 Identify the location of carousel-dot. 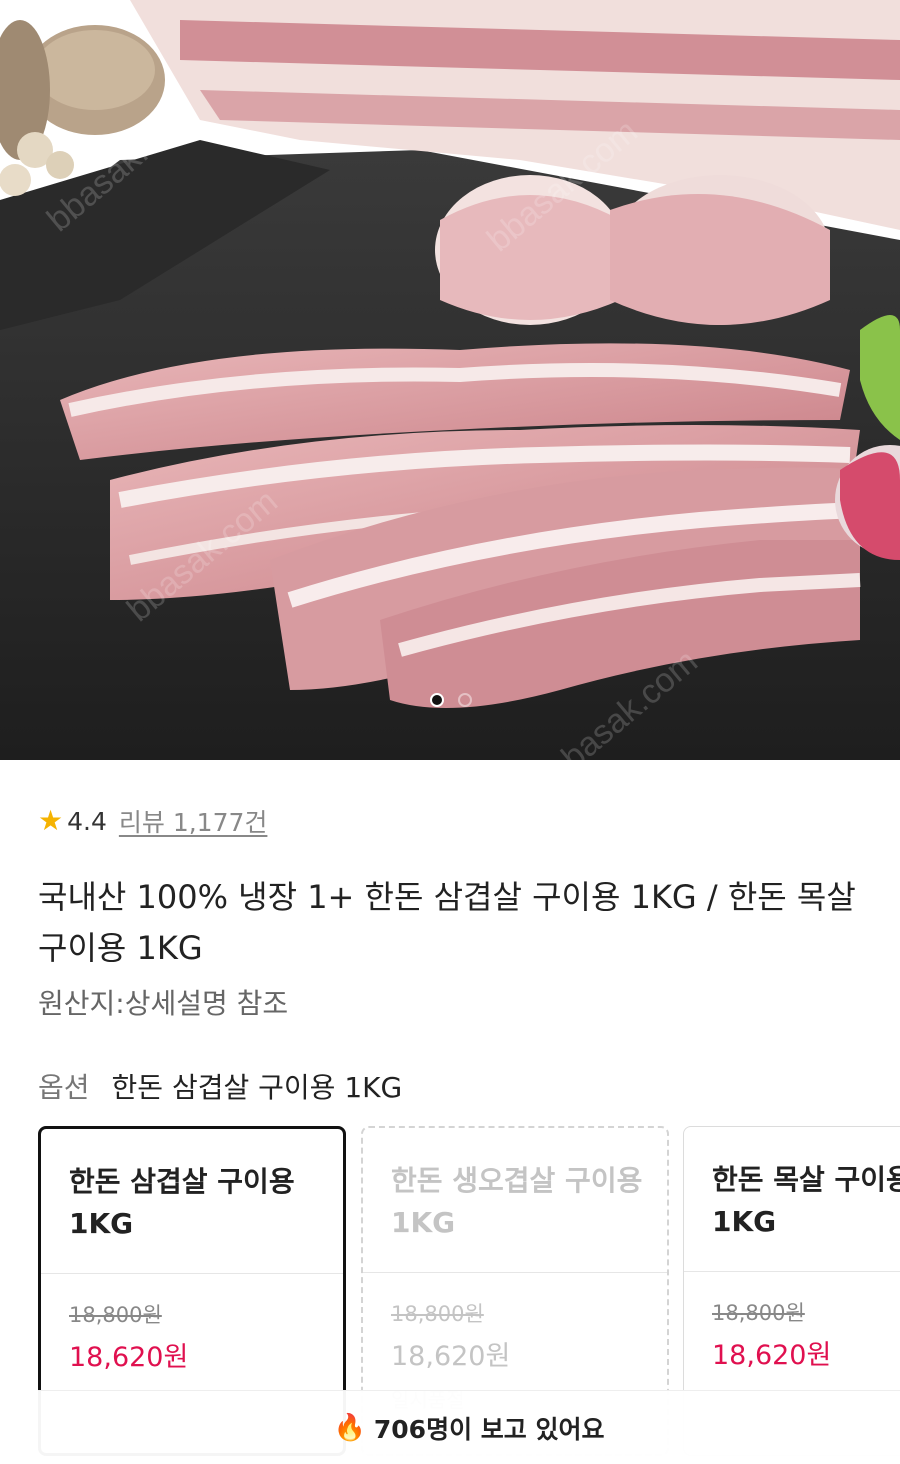
(465, 700).